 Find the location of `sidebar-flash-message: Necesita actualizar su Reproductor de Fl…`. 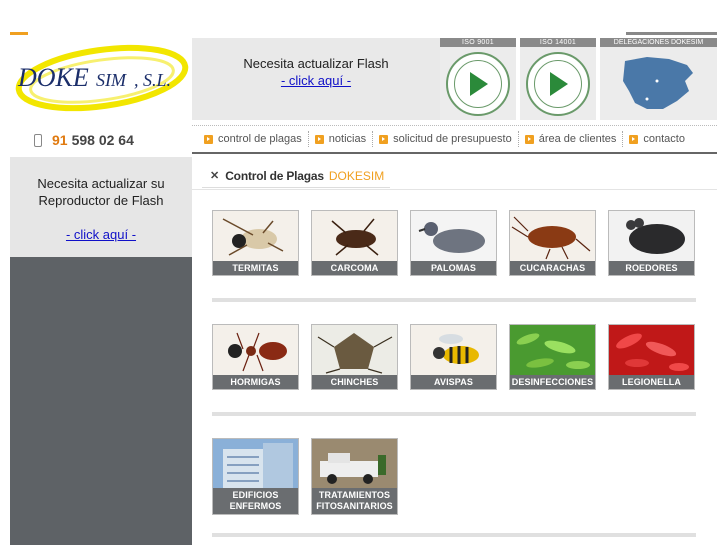

sidebar-flash-message: Necesita actualizar su Reproductor de Fl… is located at coordinates (101, 192).